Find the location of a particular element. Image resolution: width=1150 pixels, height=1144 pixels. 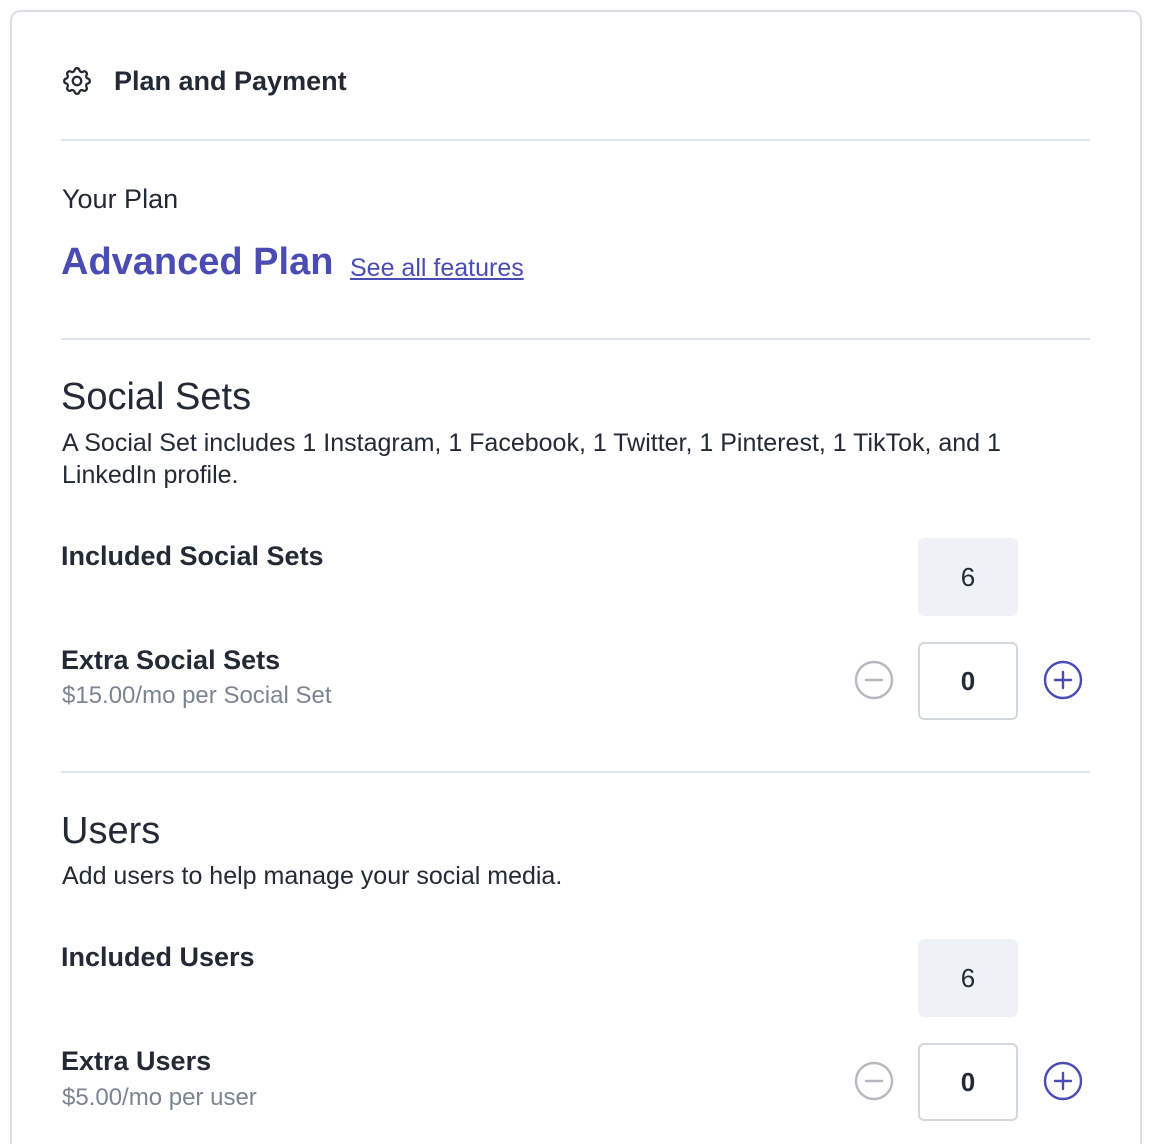

included-social-sets-label: Included Social Sets is located at coordinates (192, 556).